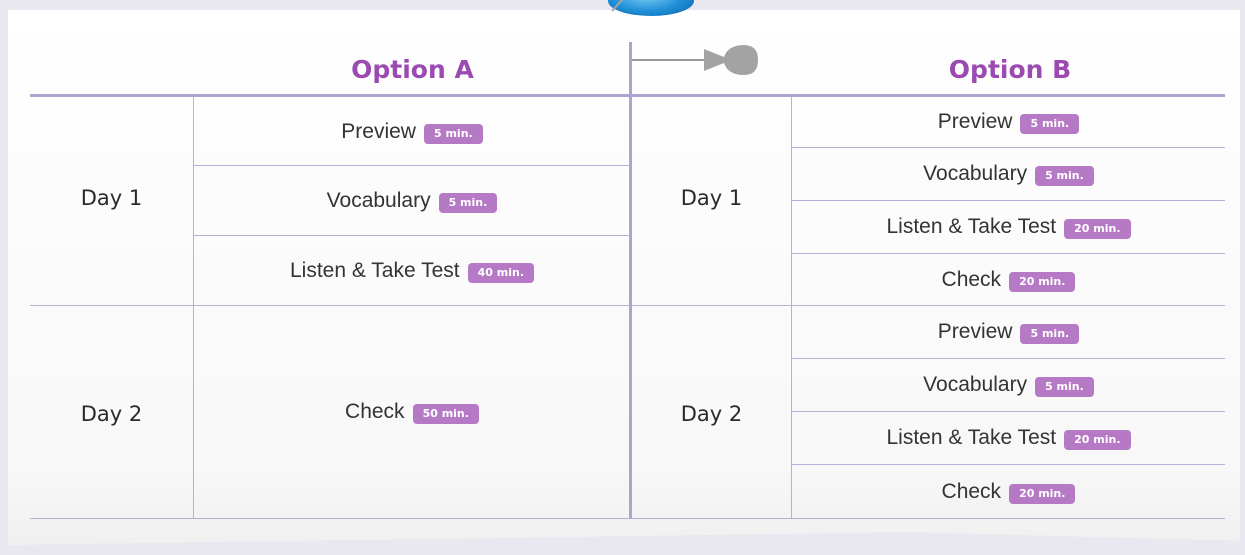 This screenshot has width=1245, height=555. Describe the element at coordinates (731, 60) in the screenshot. I see `pin-head-icon` at that location.